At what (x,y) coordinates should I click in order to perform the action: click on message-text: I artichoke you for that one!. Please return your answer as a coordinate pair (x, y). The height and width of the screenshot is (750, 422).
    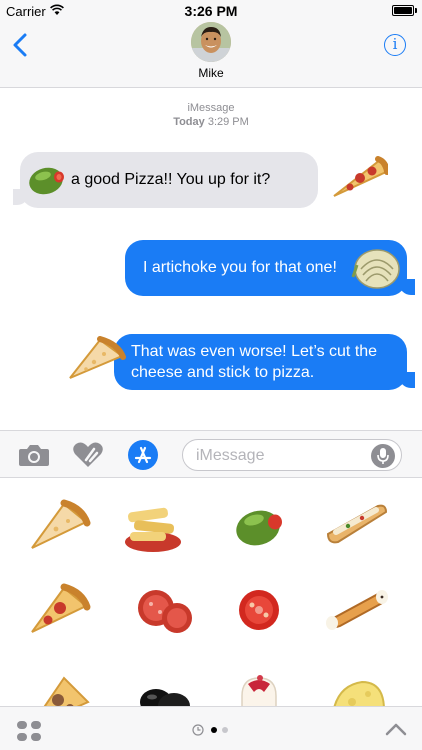
    Looking at the image, I should click on (240, 267).